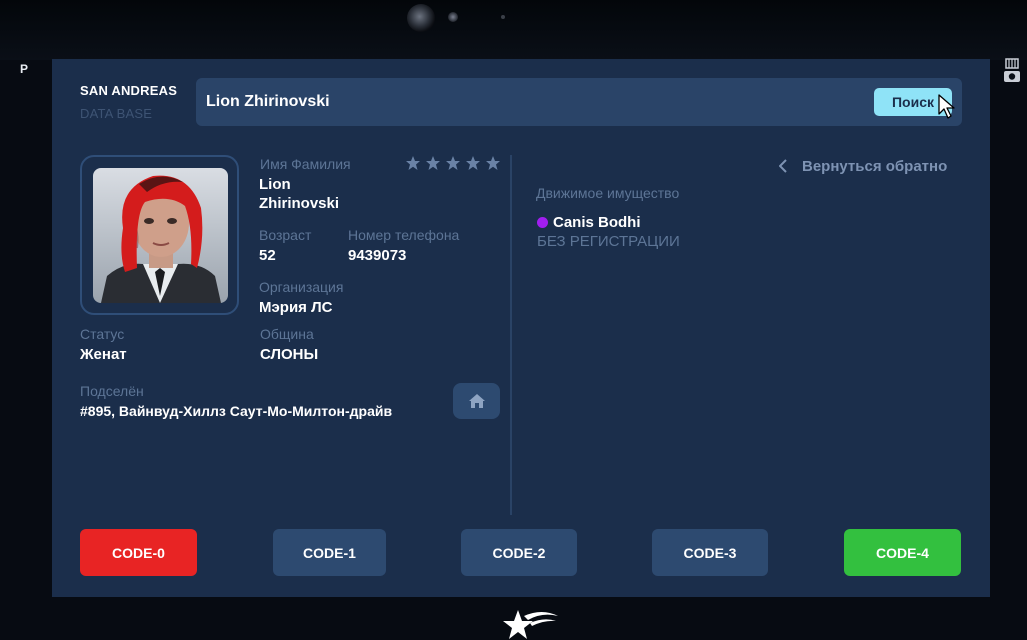  I want to click on residence-label: Подселён, so click(112, 391).